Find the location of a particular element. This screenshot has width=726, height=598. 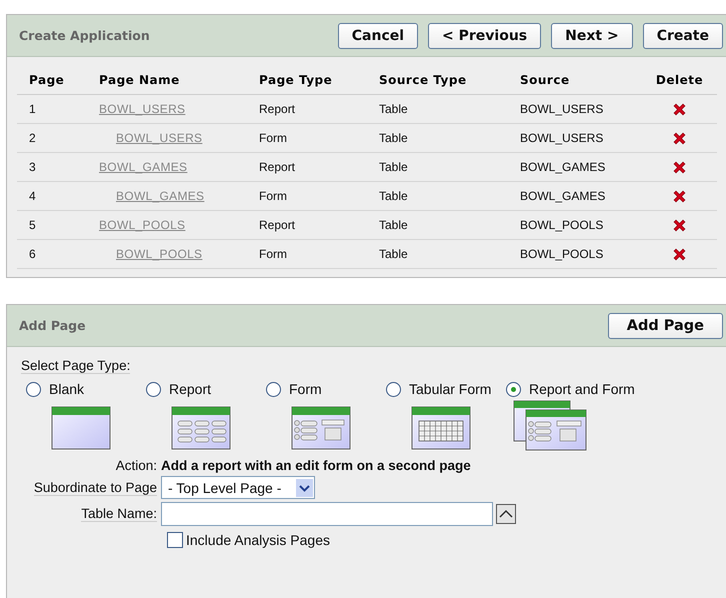

table-cell: 1 is located at coordinates (58, 109).